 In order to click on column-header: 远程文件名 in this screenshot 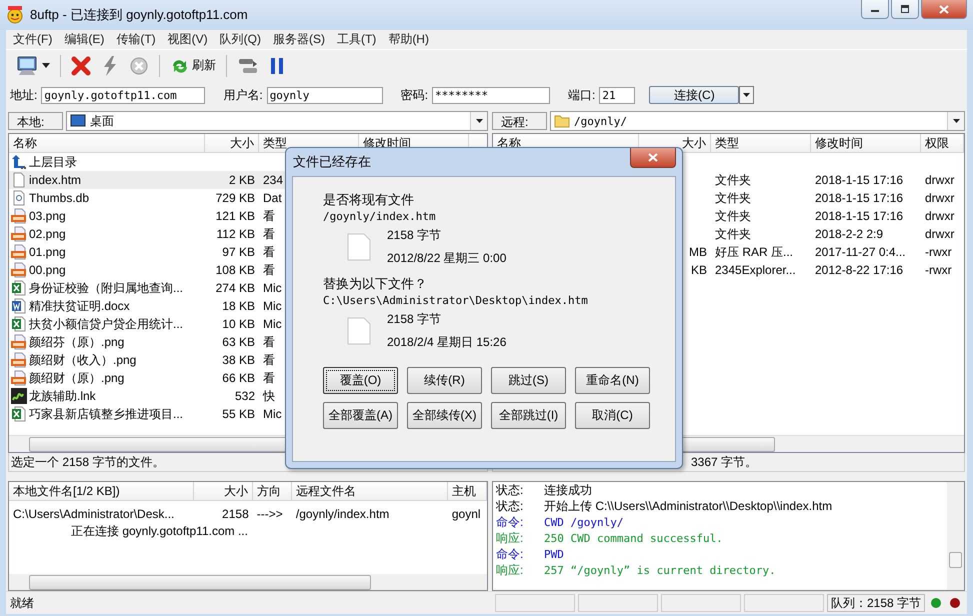, I will do `click(370, 491)`.